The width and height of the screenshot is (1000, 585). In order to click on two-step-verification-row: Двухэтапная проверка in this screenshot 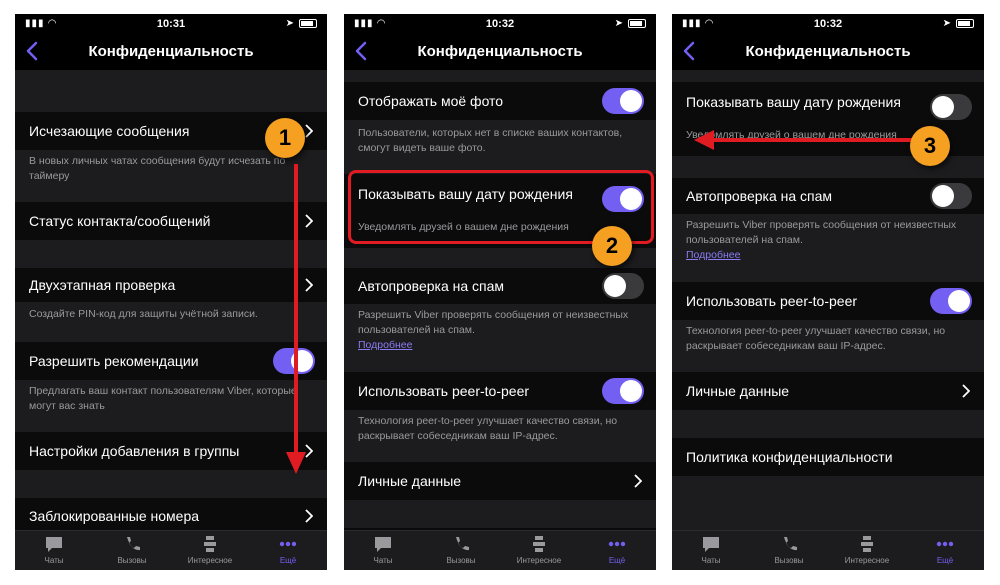, I will do `click(171, 285)`.